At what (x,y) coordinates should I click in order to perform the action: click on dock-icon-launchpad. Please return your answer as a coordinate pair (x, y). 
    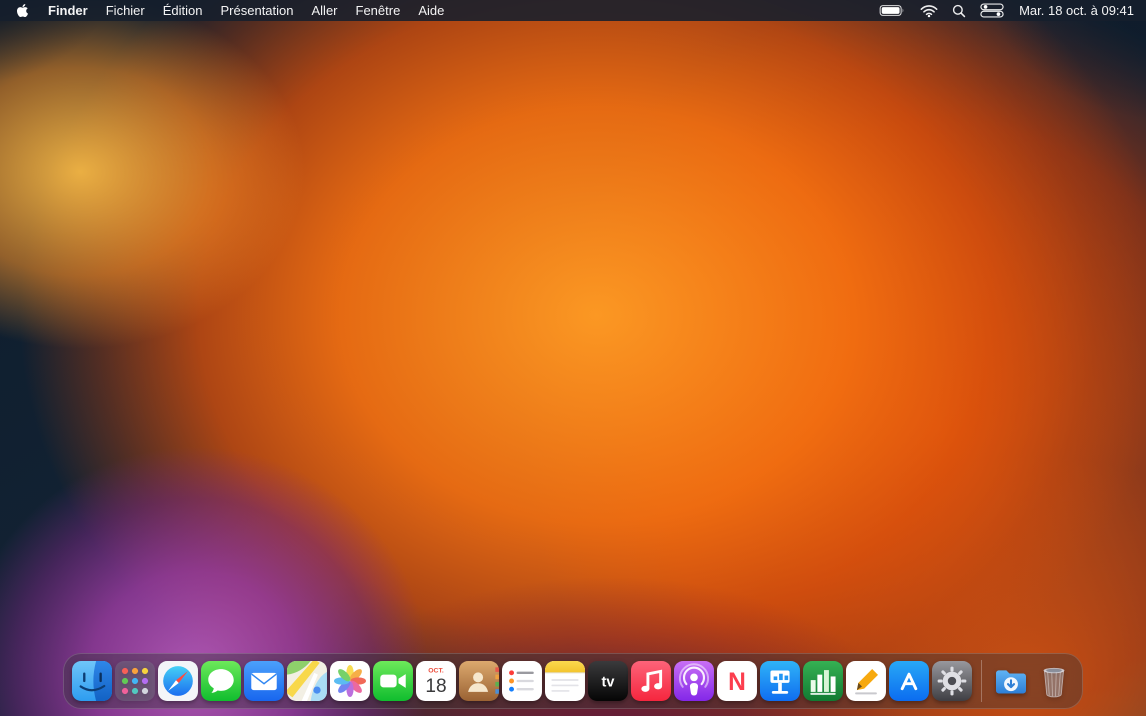
    Looking at the image, I should click on (135, 681).